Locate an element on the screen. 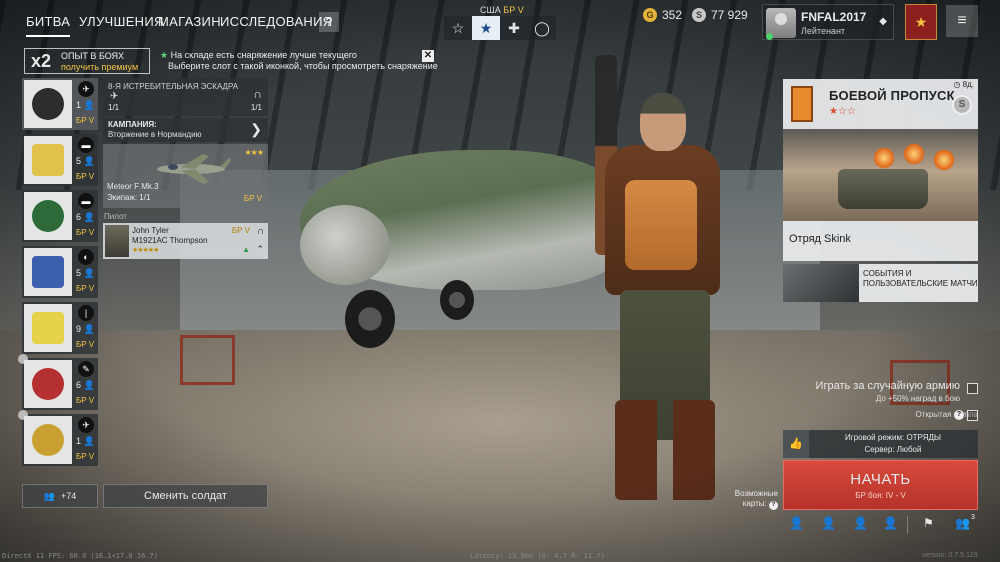 The width and height of the screenshot is (1000, 562). profile-button: FNFAL2017 Лейтенант ◆ is located at coordinates (828, 22).